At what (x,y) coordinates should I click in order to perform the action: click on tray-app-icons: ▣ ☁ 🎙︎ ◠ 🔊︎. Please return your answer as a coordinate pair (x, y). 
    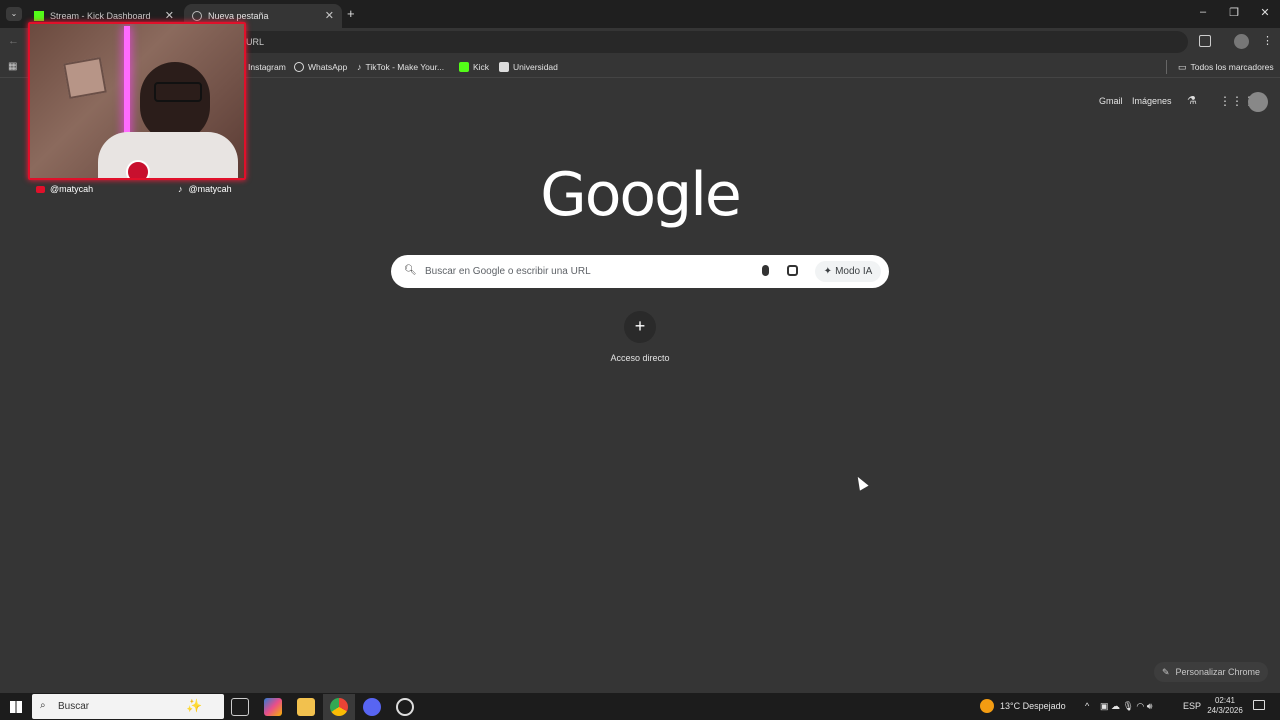
    Looking at the image, I should click on (1126, 706).